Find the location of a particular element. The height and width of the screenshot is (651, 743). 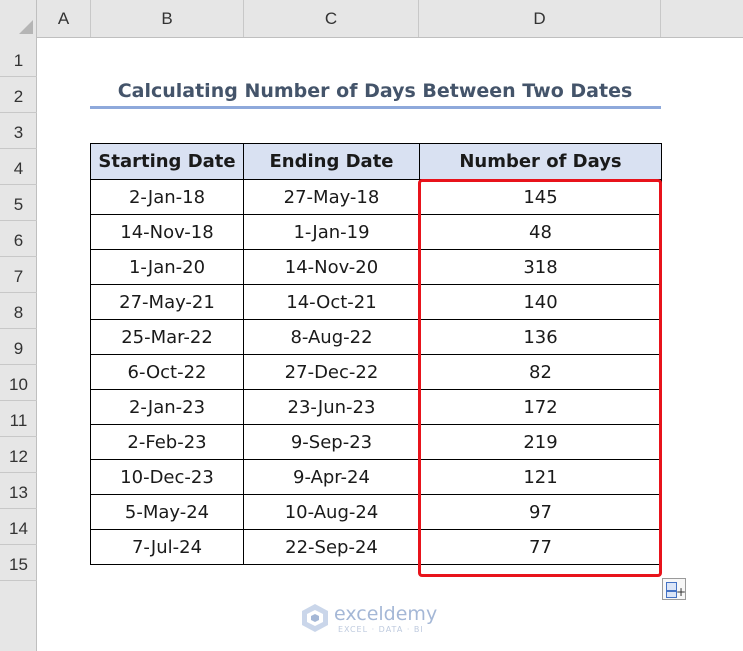

row-header-1: 1 is located at coordinates (18, 59).